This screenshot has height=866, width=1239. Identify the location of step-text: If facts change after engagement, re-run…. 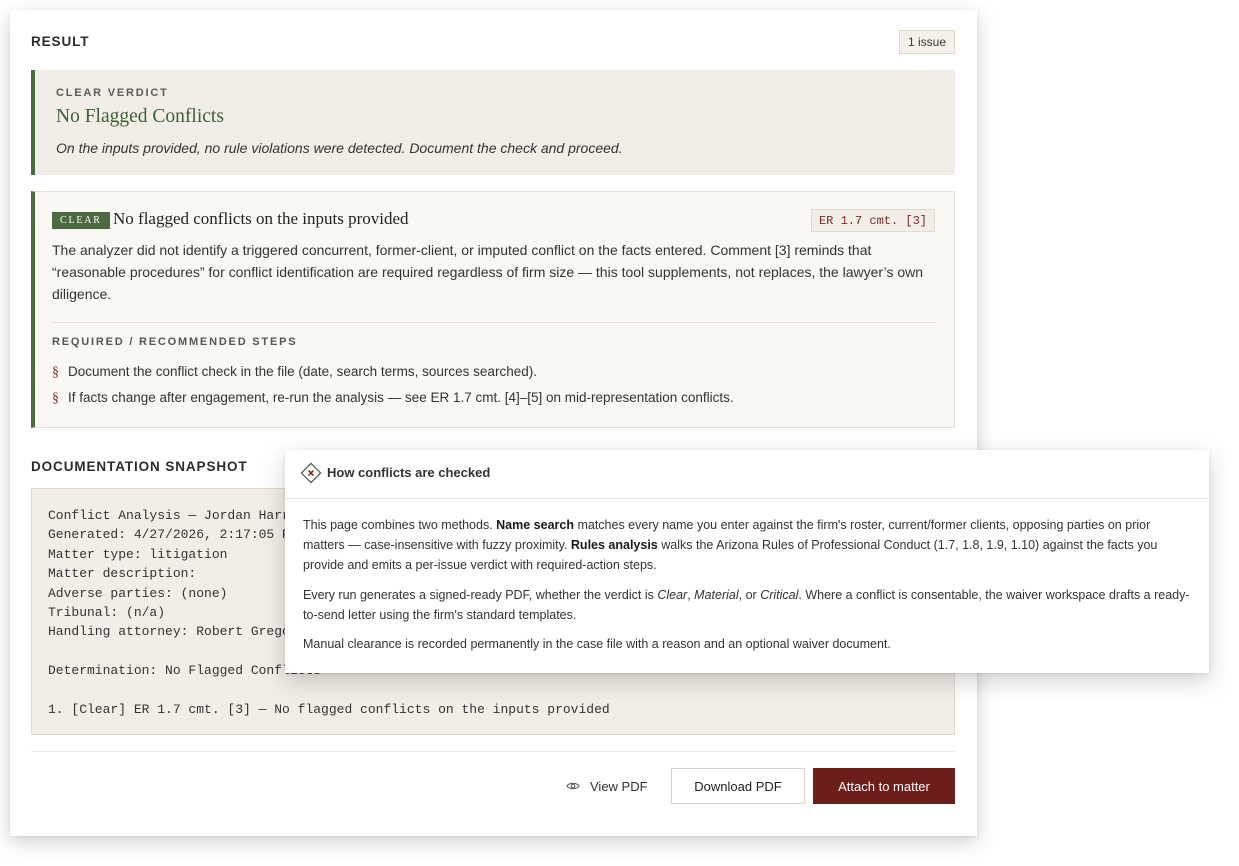
(401, 397).